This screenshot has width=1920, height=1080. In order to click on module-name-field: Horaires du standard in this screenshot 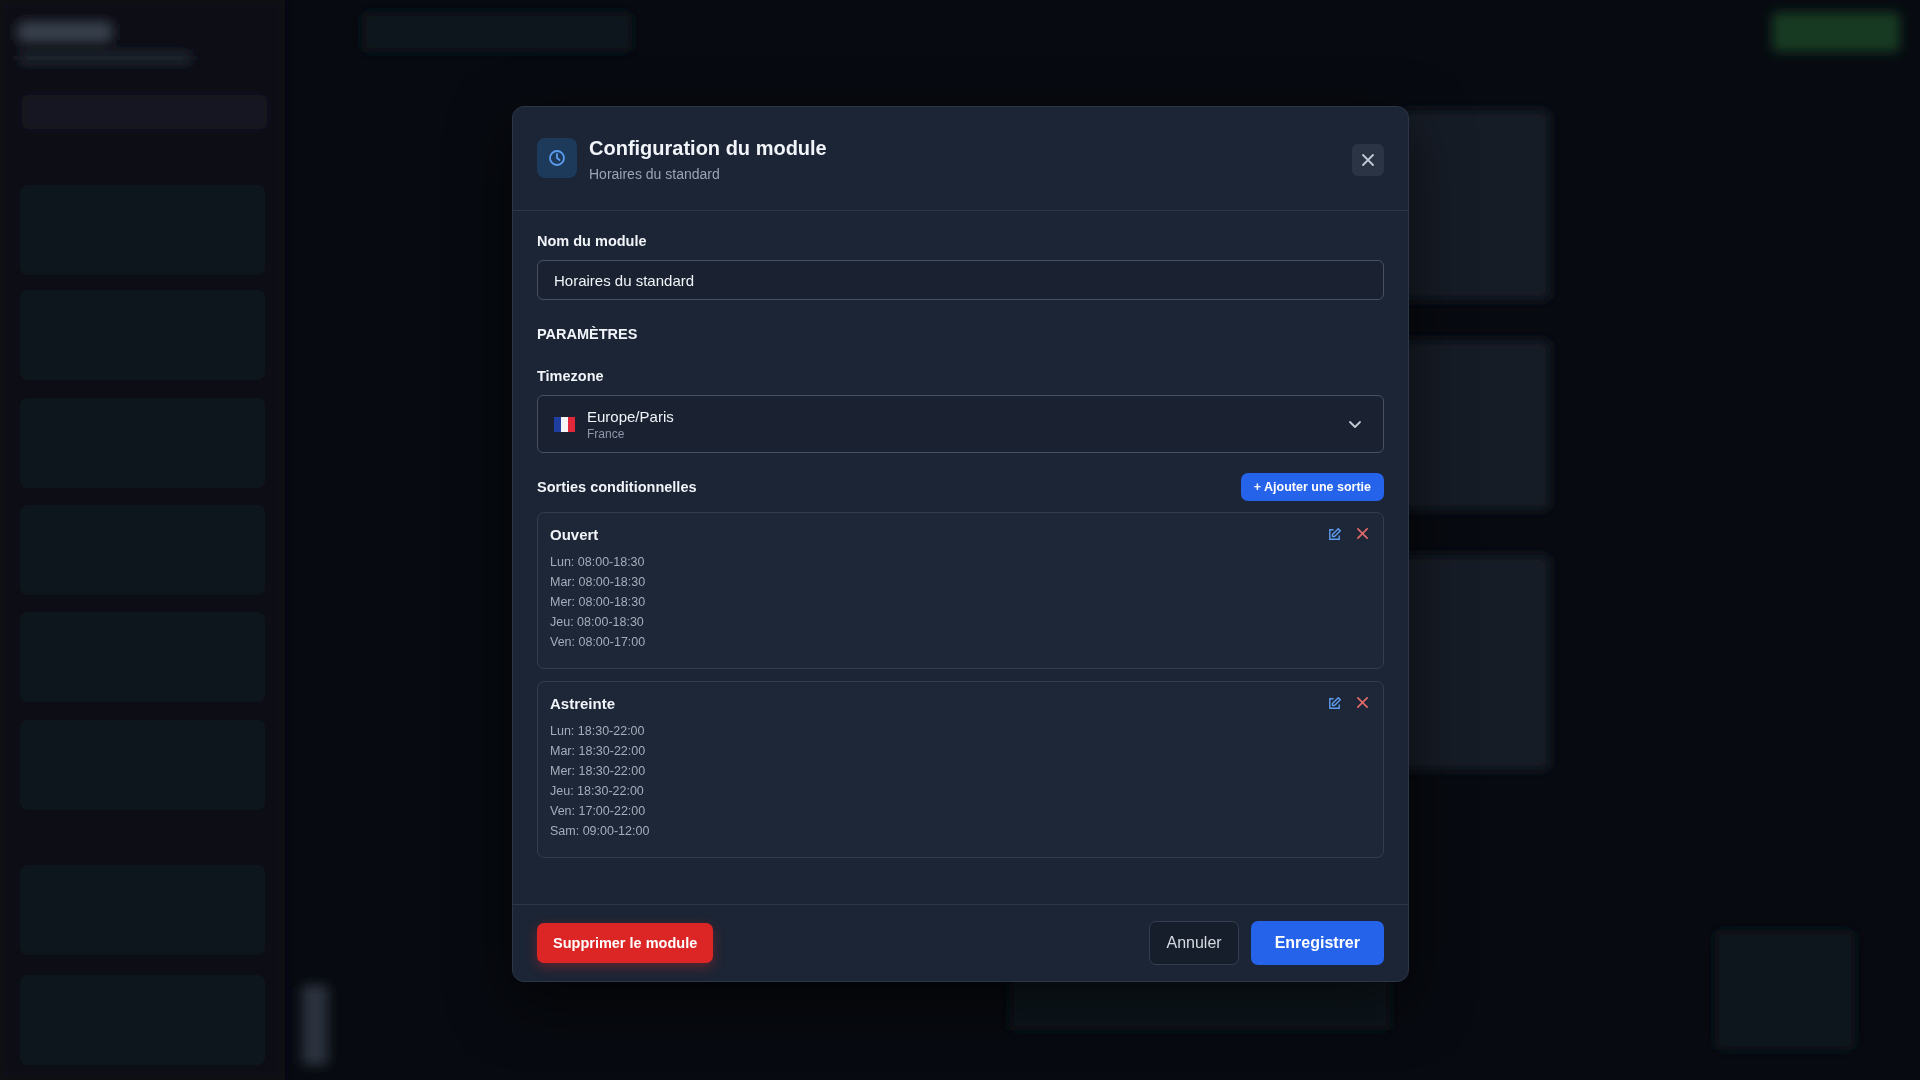, I will do `click(960, 280)`.